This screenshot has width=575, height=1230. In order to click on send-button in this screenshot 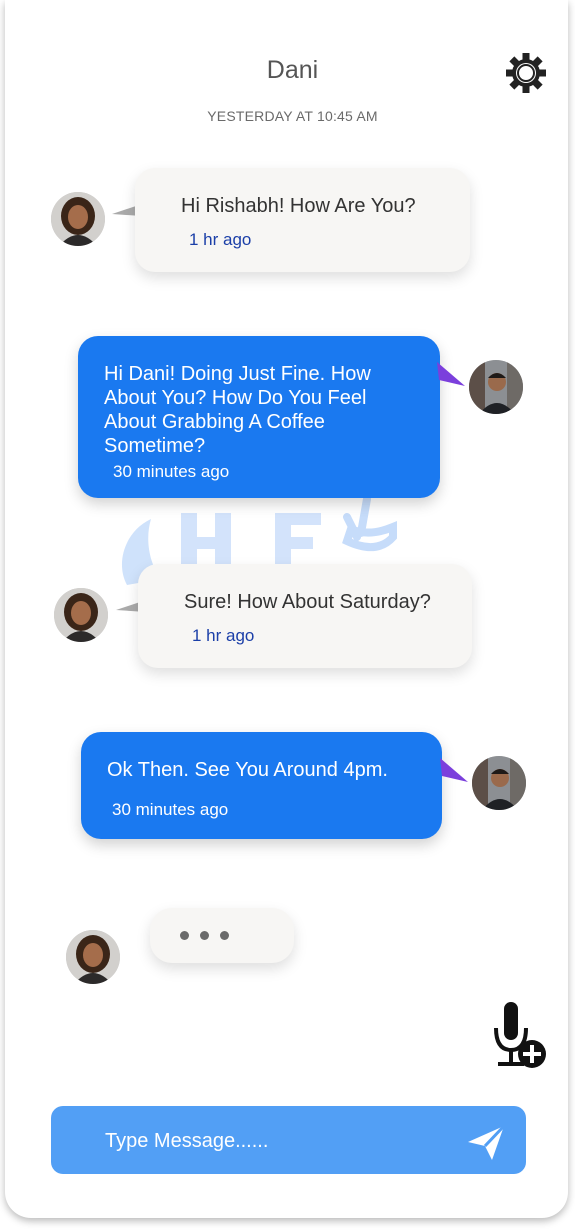, I will do `click(486, 1142)`.